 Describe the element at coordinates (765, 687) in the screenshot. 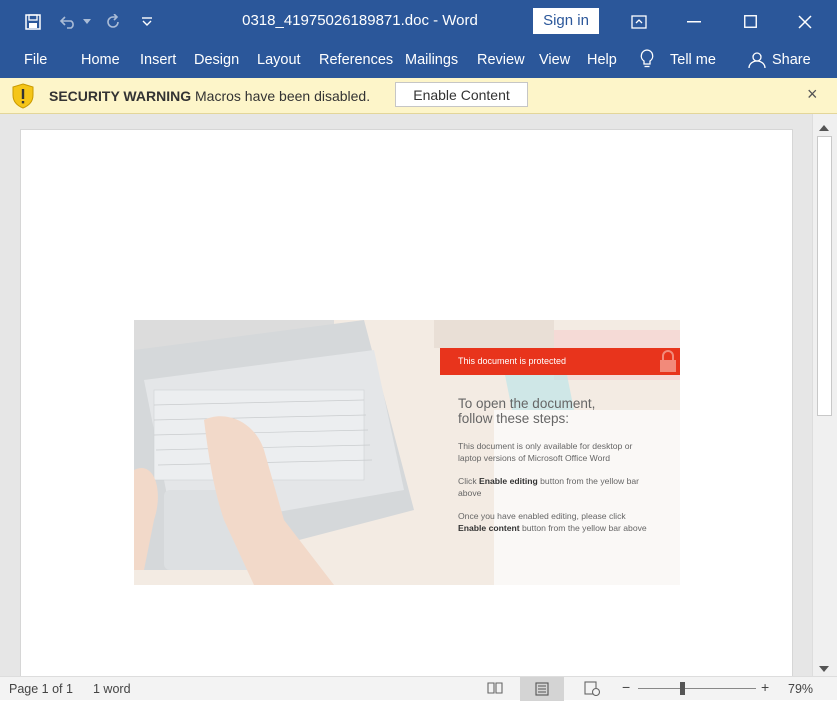

I see `zoom-in-icon: +` at that location.